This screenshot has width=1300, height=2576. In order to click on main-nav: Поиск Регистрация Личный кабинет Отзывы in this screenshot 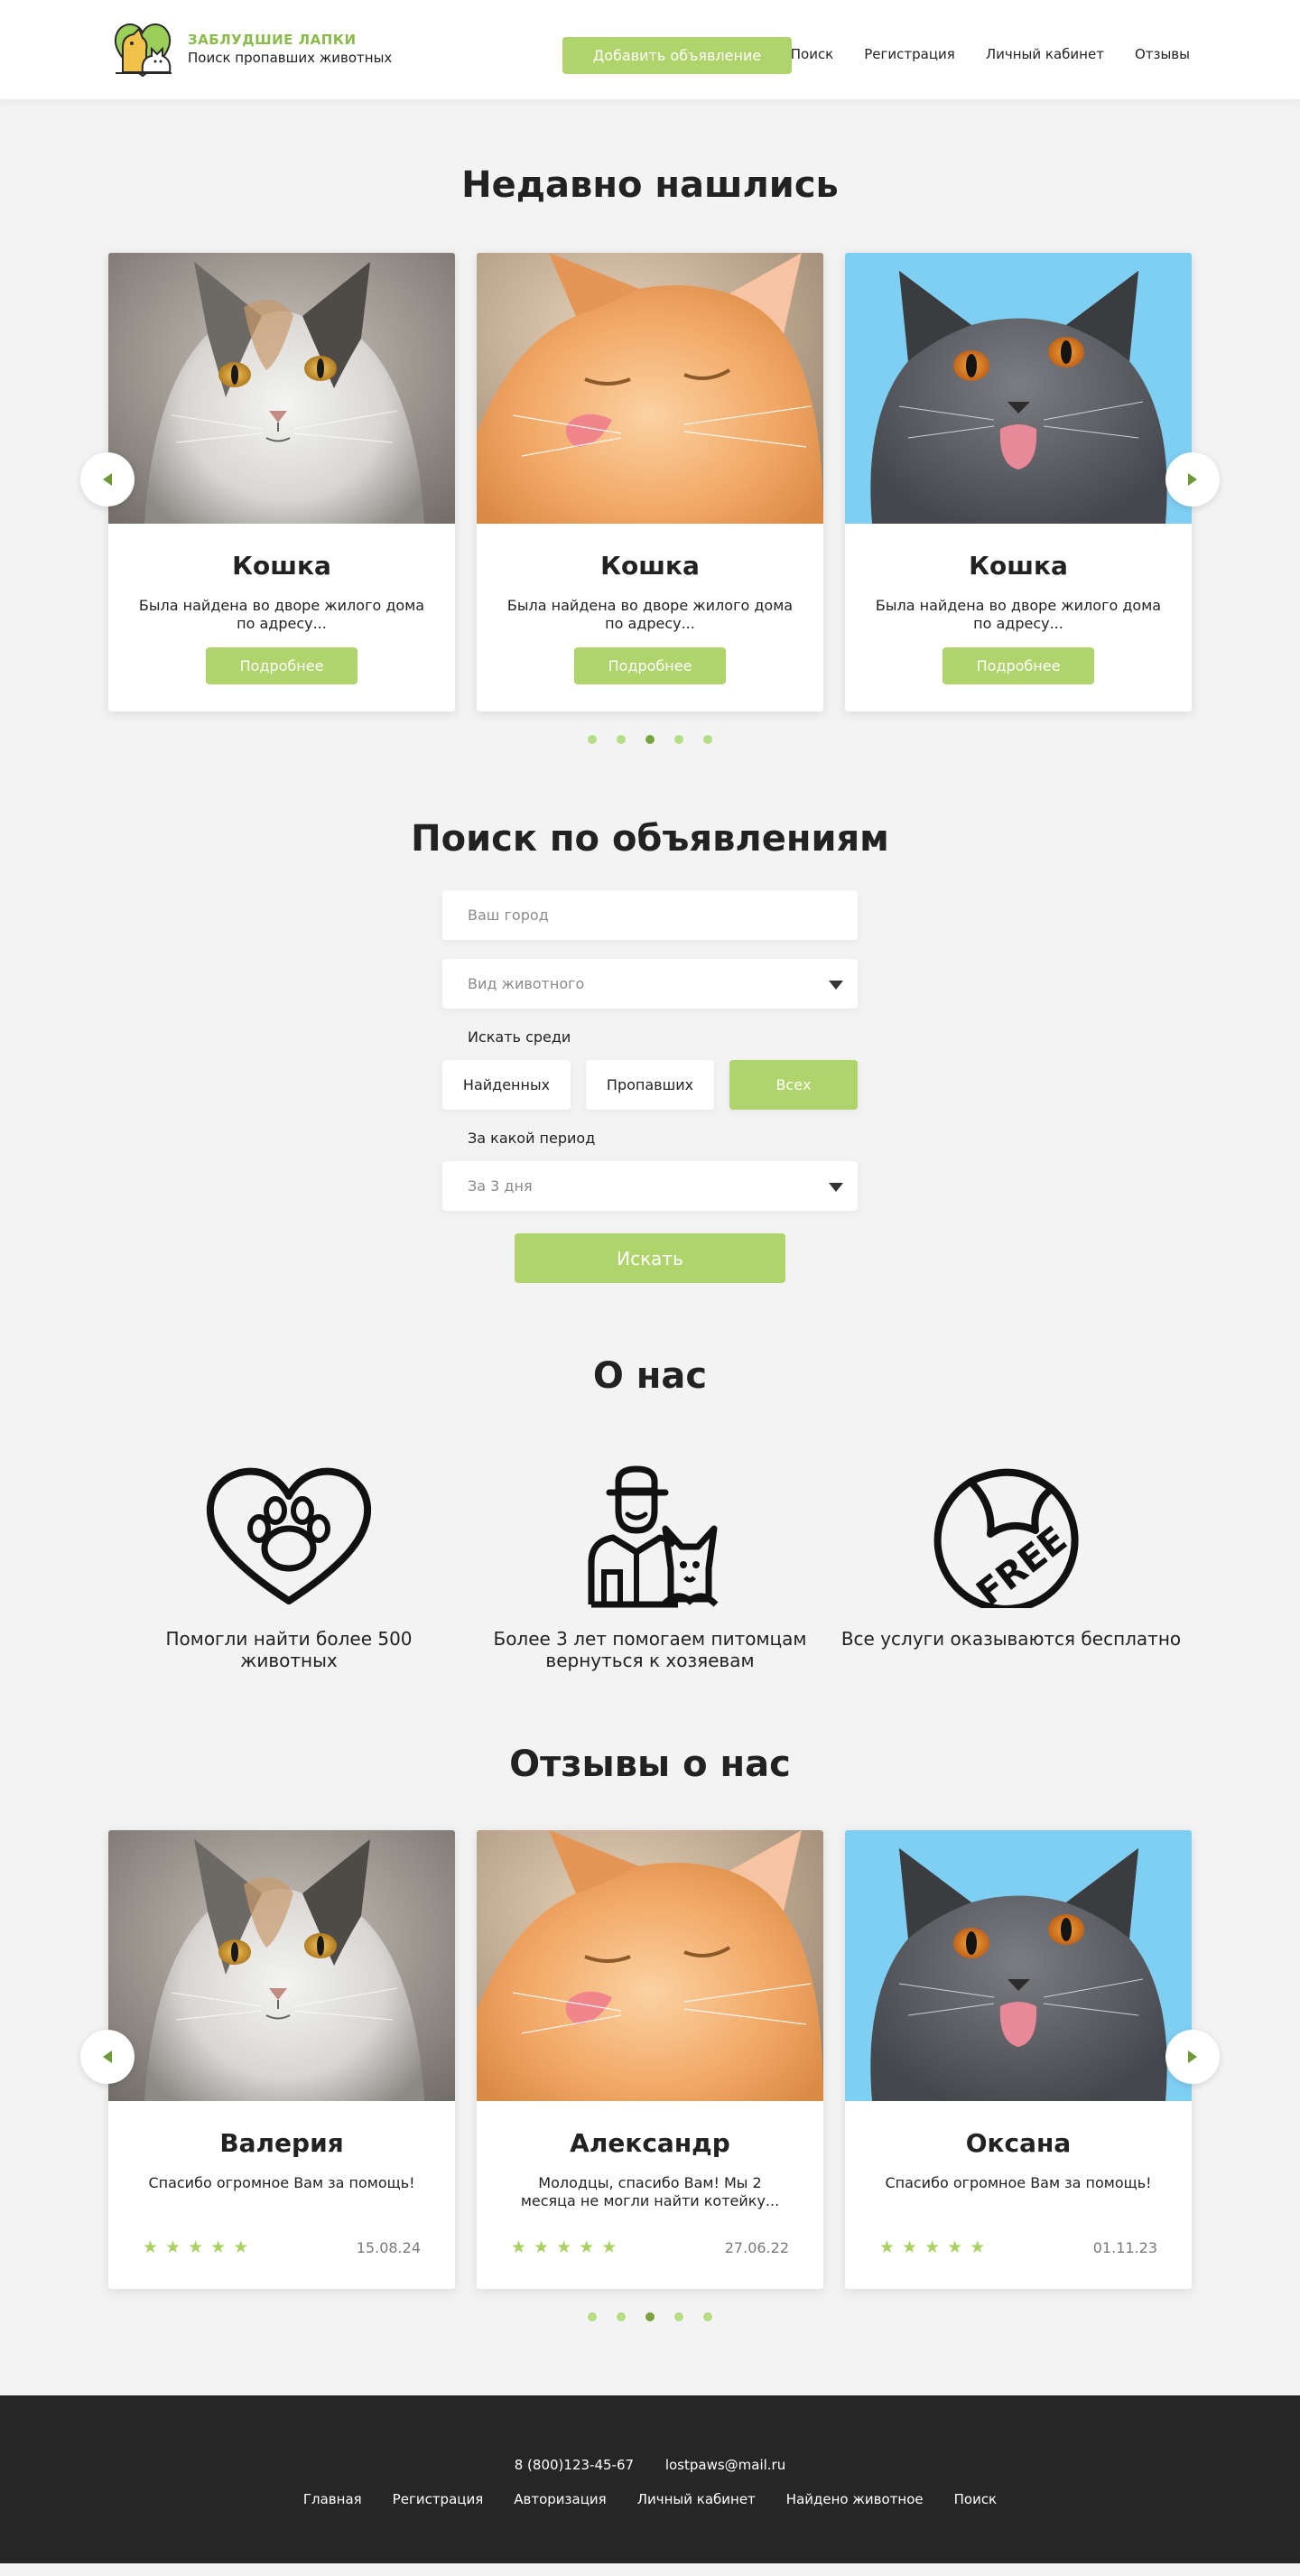, I will do `click(975, 54)`.